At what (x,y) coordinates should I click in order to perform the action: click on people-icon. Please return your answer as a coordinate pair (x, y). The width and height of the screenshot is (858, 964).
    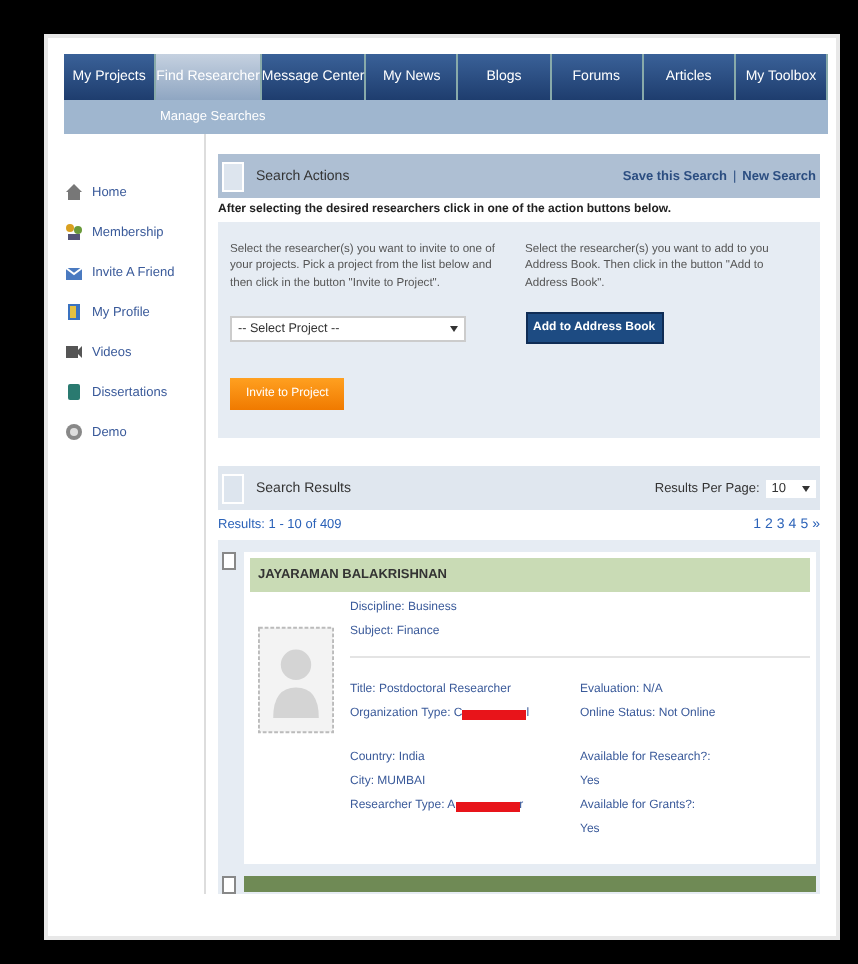
    Looking at the image, I should click on (74, 232).